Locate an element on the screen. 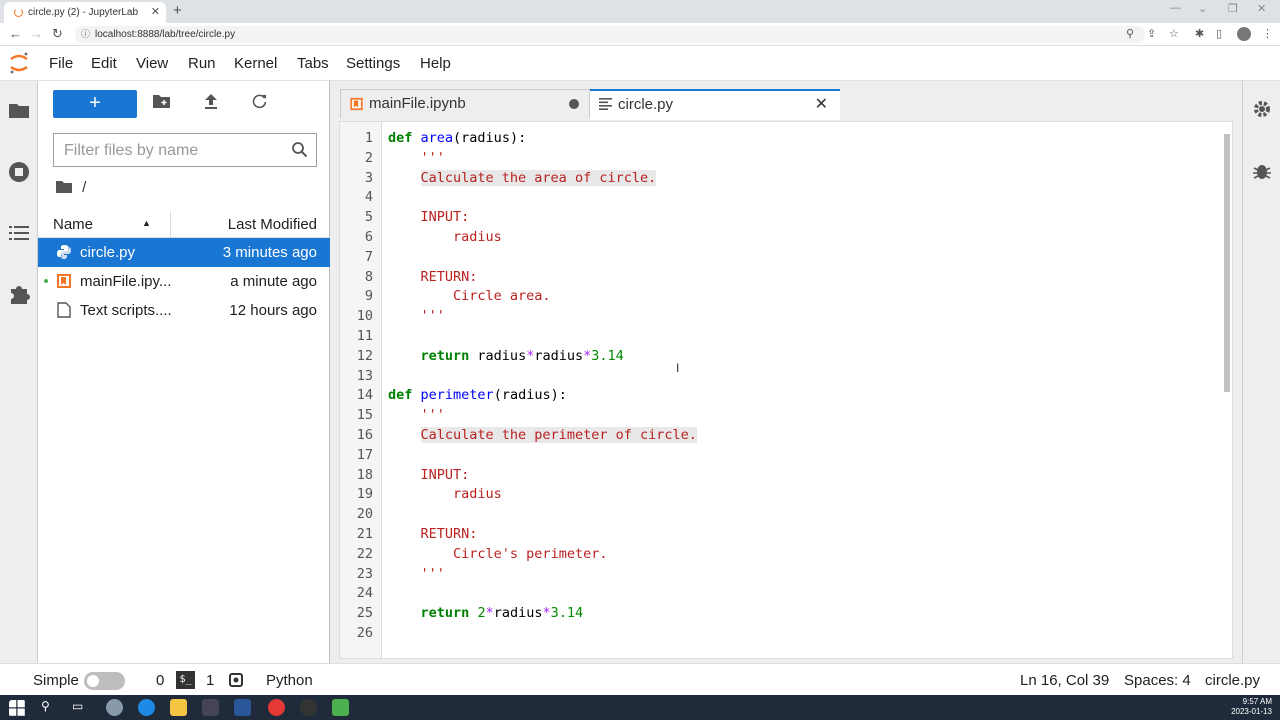 The image size is (1280, 720). simple-mode-toggle is located at coordinates (104, 681).